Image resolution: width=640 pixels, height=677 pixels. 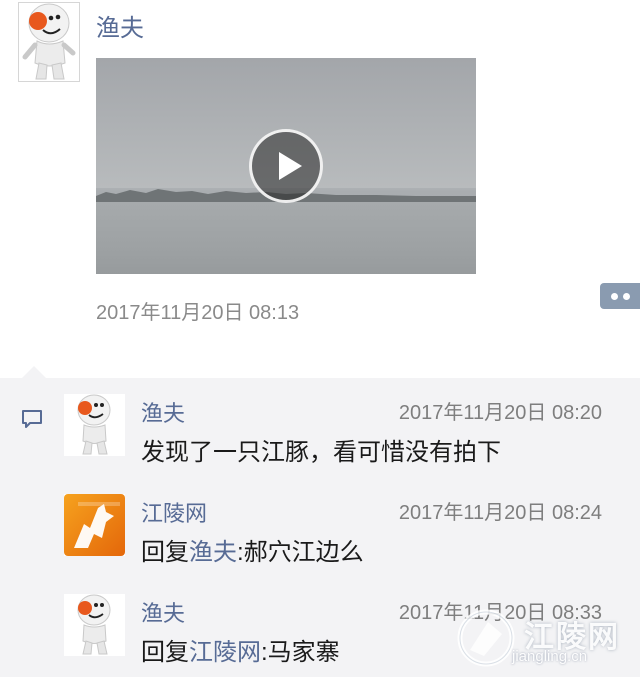 I want to click on reply-text: :马家寨, so click(x=300, y=652).